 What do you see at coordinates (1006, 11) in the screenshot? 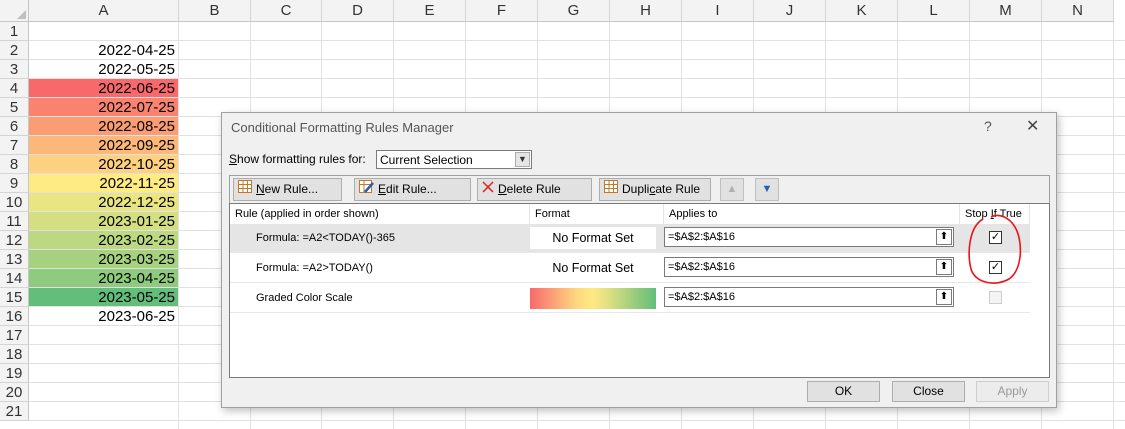
I see `column-header-m: M` at bounding box center [1006, 11].